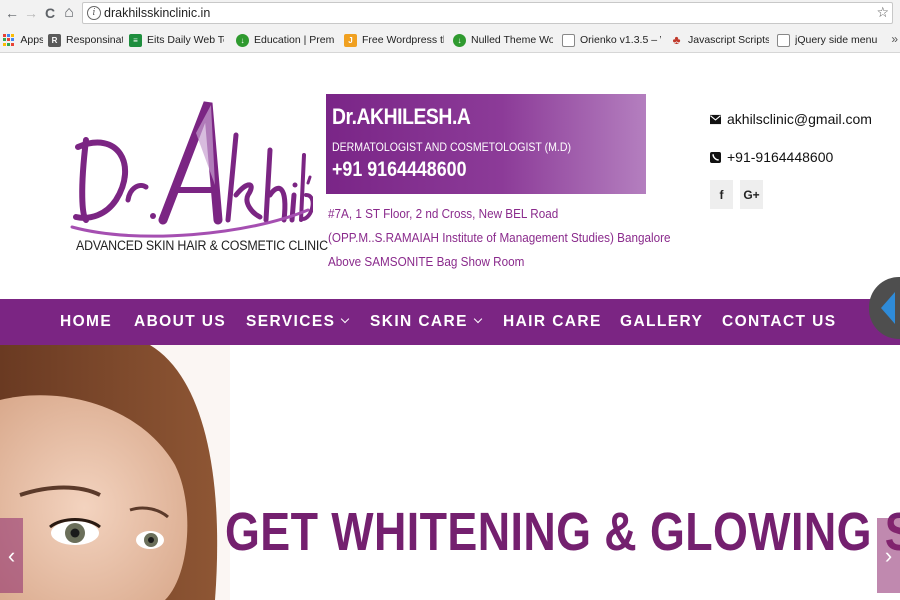 The image size is (900, 600). I want to click on nav-about-us: ABOUT US, so click(180, 322).